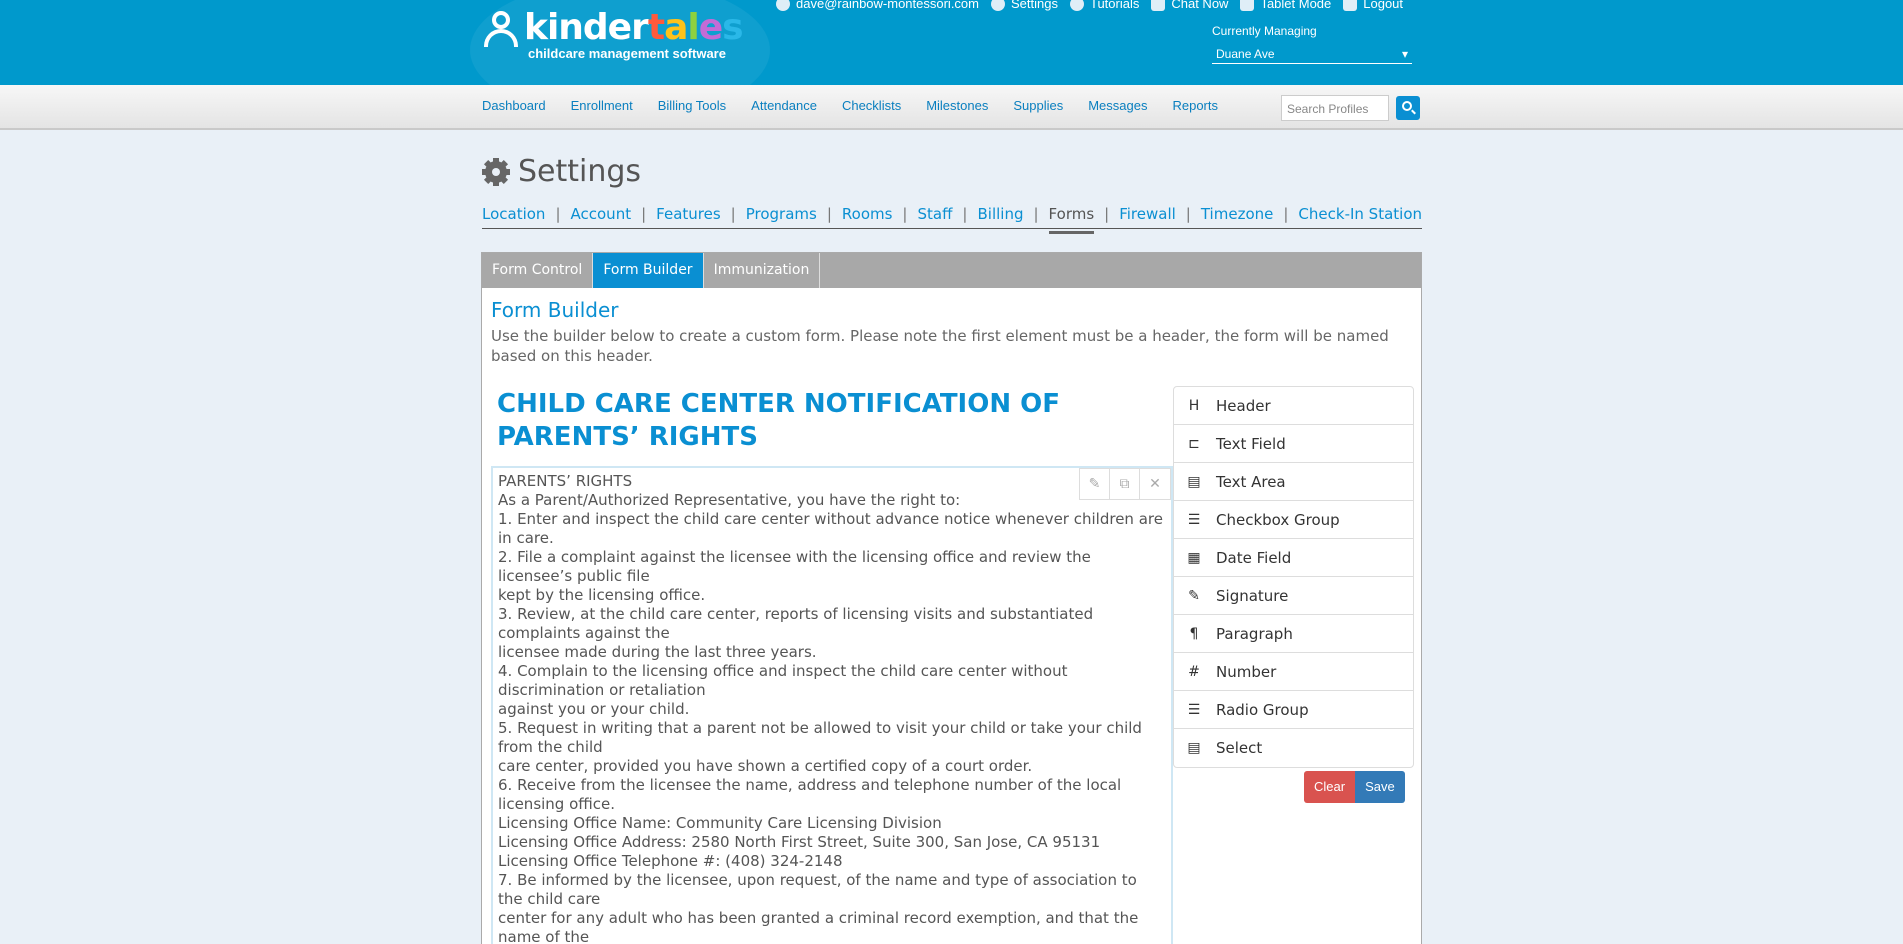 The height and width of the screenshot is (944, 1903). Describe the element at coordinates (1293, 444) in the screenshot. I see `palette-text-field: ⊏ Text Field` at that location.